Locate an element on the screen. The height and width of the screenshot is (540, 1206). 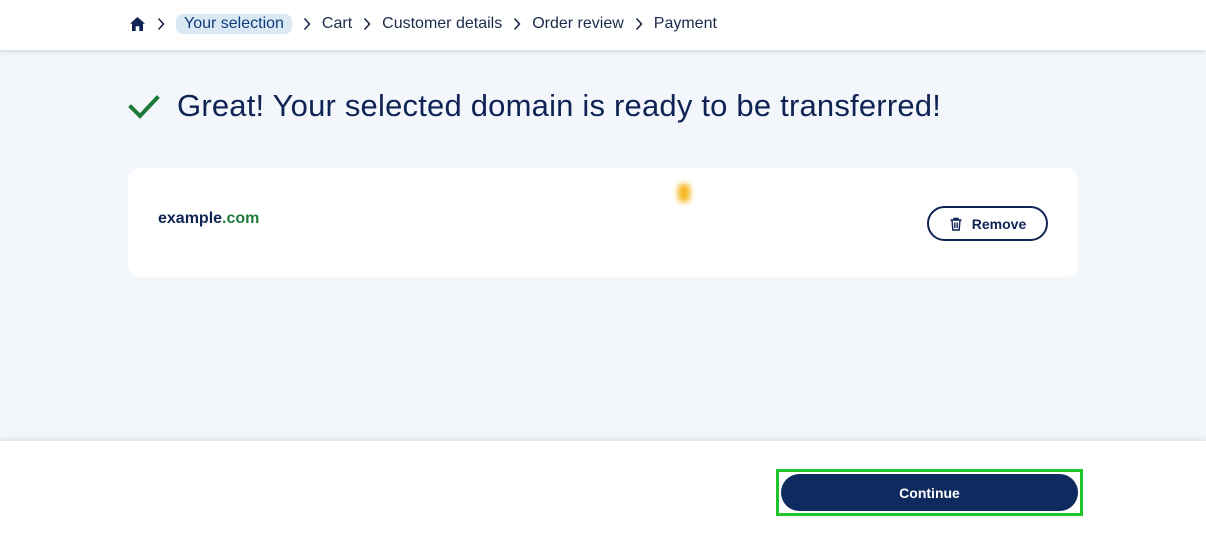
breadcrumb-order-review: Order review is located at coordinates (578, 23).